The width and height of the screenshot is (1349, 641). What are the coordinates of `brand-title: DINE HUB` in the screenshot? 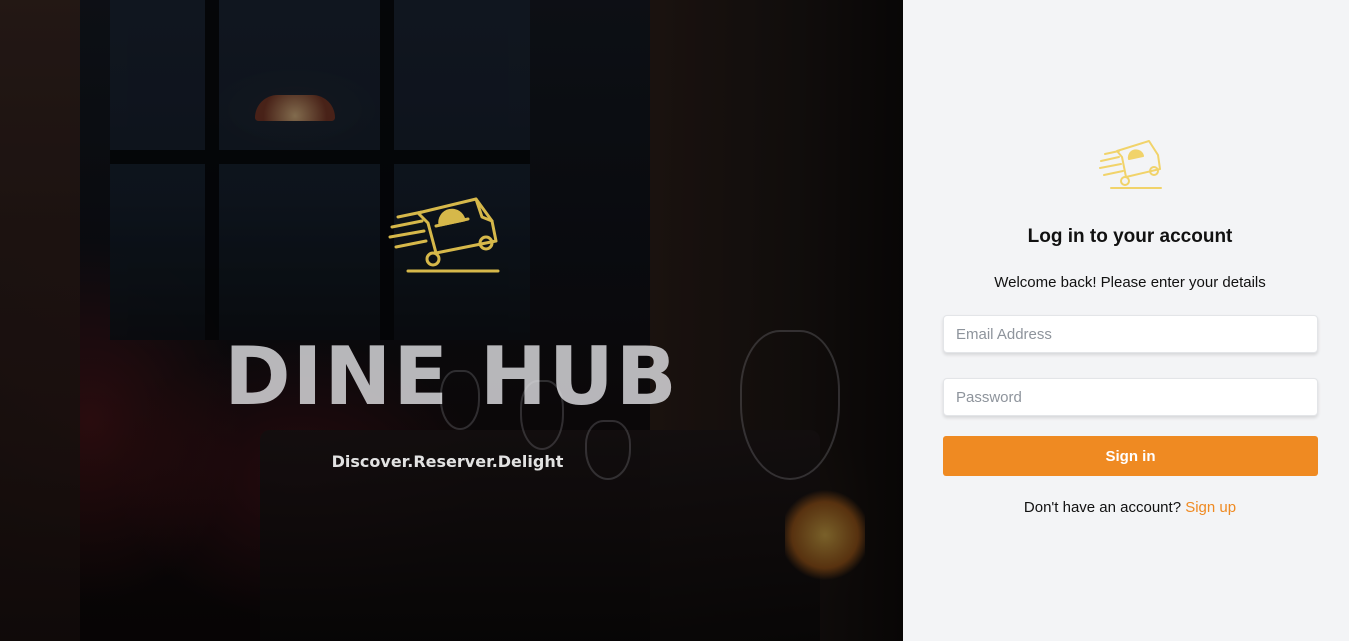 It's located at (451, 376).